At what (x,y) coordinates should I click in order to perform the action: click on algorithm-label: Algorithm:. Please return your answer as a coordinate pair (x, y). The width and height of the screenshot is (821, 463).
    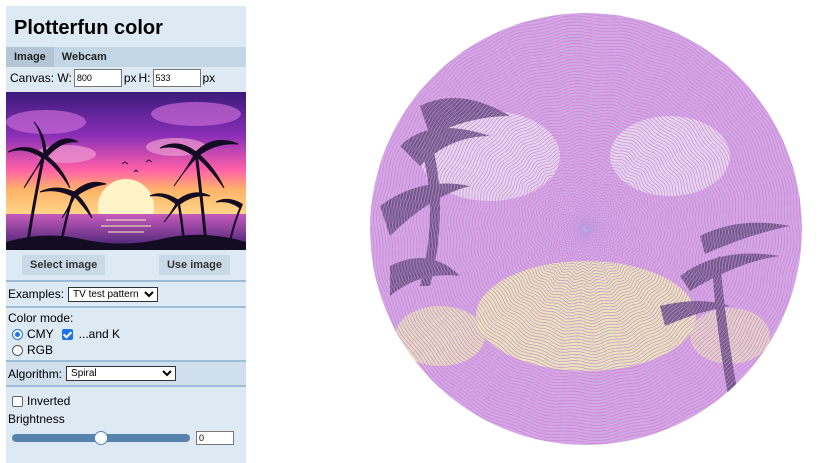
    Looking at the image, I should click on (35, 373).